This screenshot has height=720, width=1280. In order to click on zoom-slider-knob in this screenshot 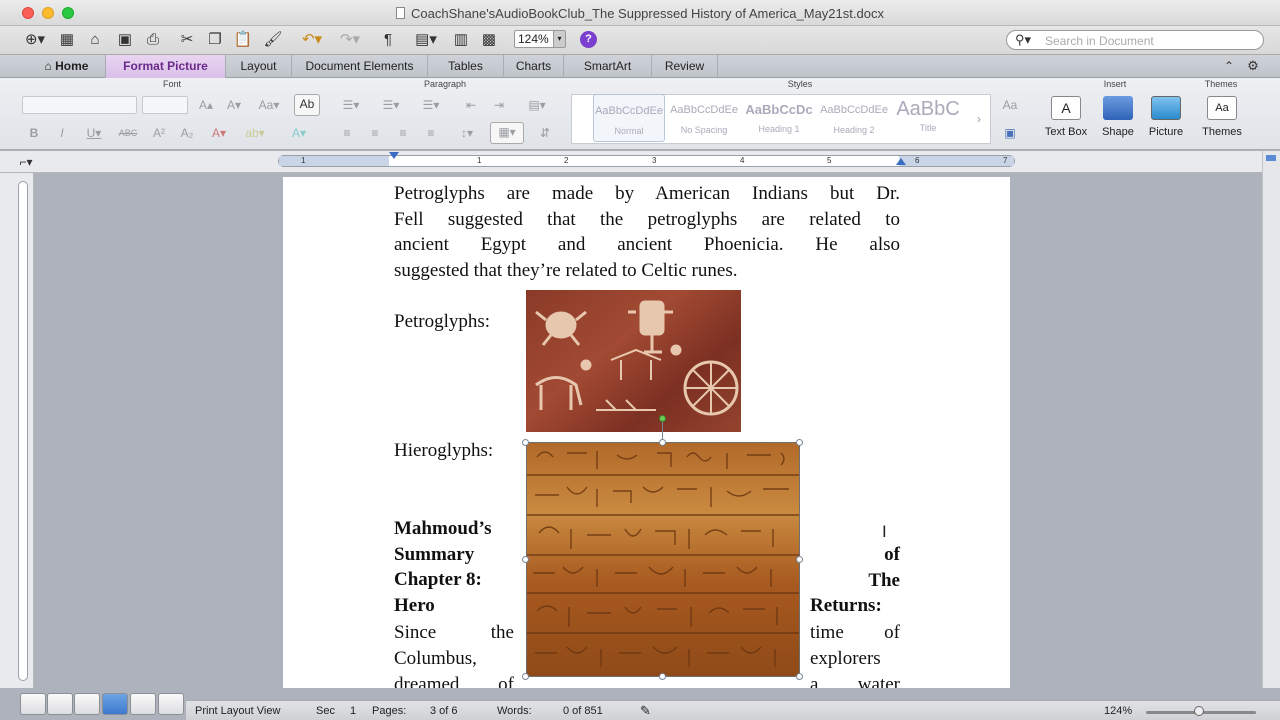, I will do `click(1199, 711)`.